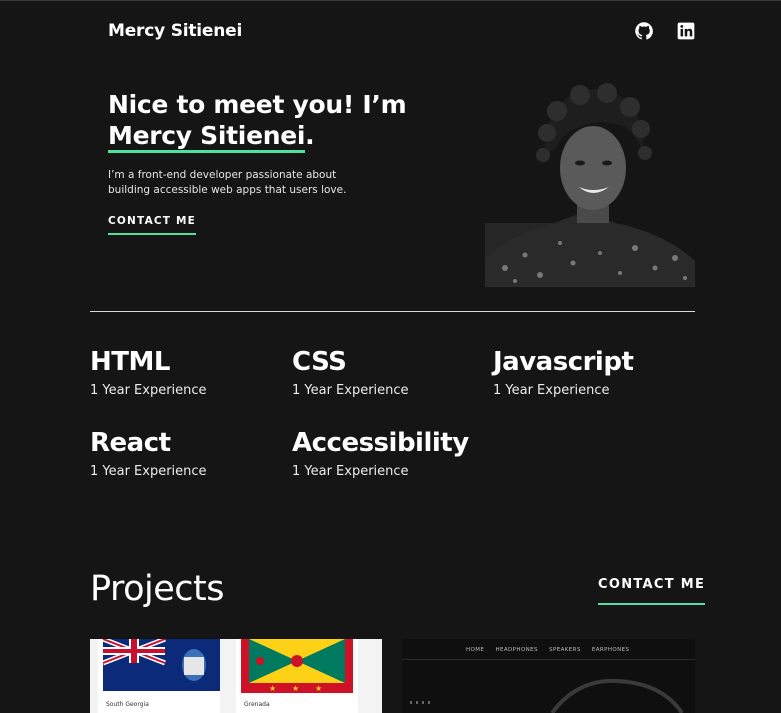  Describe the element at coordinates (392, 311) in the screenshot. I see `section-divider` at that location.